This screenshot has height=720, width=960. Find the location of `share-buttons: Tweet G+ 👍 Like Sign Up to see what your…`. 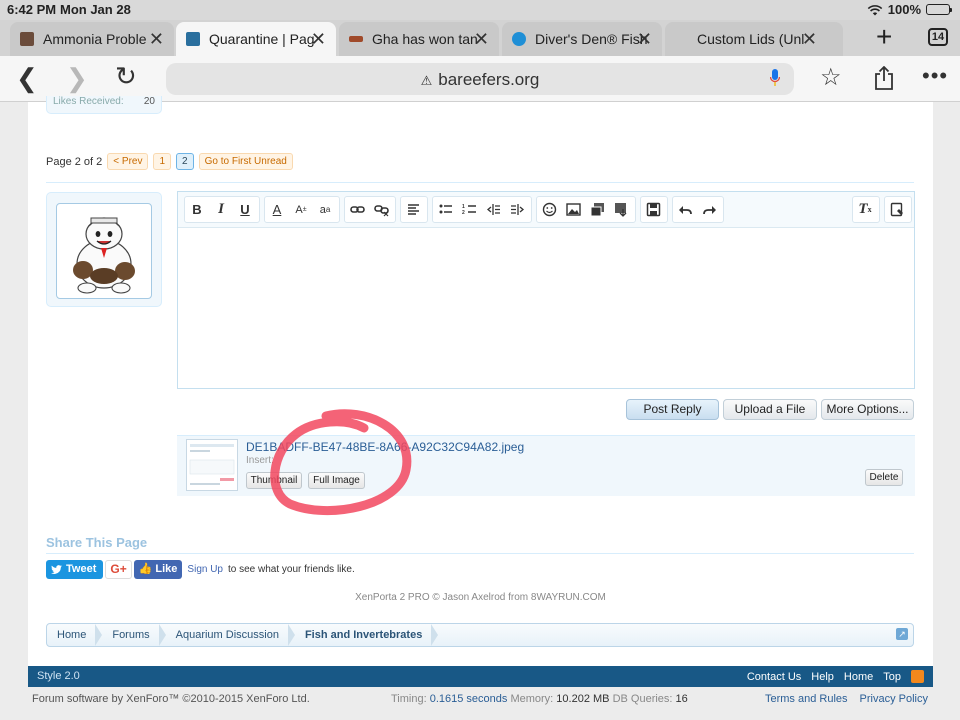

share-buttons: Tweet G+ 👍 Like Sign Up to see what your… is located at coordinates (200, 569).